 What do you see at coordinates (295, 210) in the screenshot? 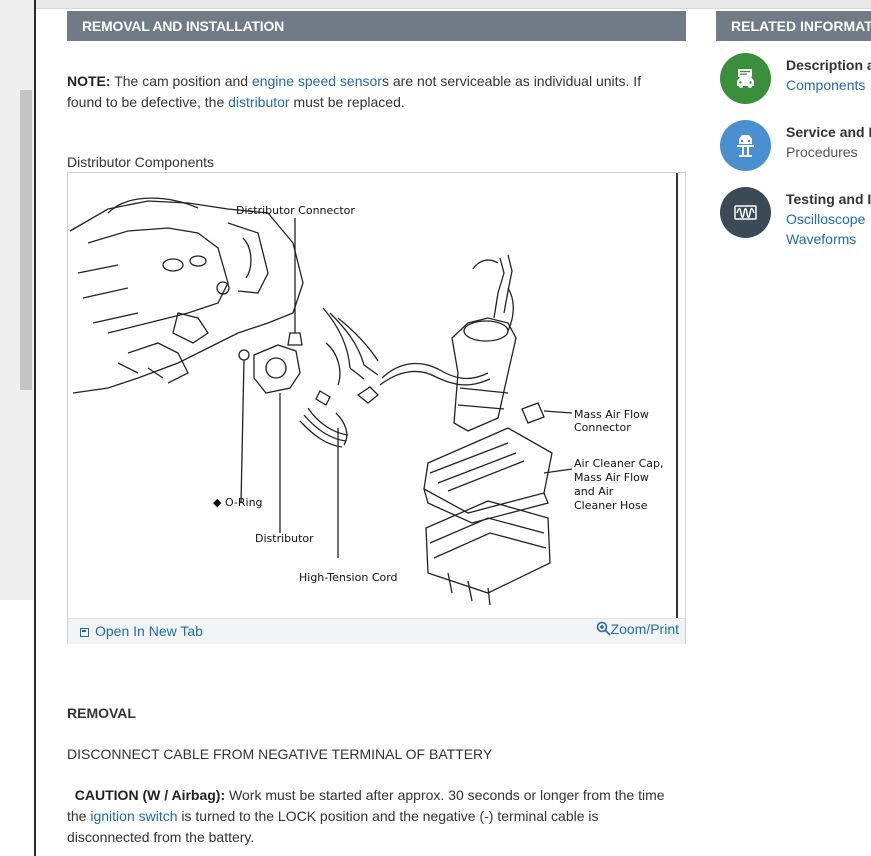
I see `label-distributor-connector: Distributor Connector` at bounding box center [295, 210].